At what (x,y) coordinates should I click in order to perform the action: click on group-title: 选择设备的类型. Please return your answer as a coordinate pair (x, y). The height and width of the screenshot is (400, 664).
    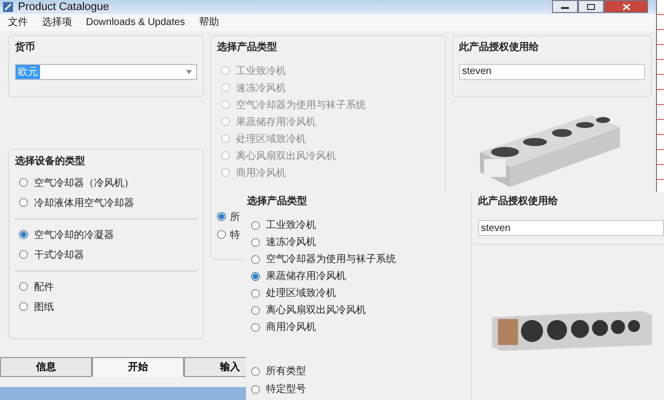
    Looking at the image, I should click on (50, 161).